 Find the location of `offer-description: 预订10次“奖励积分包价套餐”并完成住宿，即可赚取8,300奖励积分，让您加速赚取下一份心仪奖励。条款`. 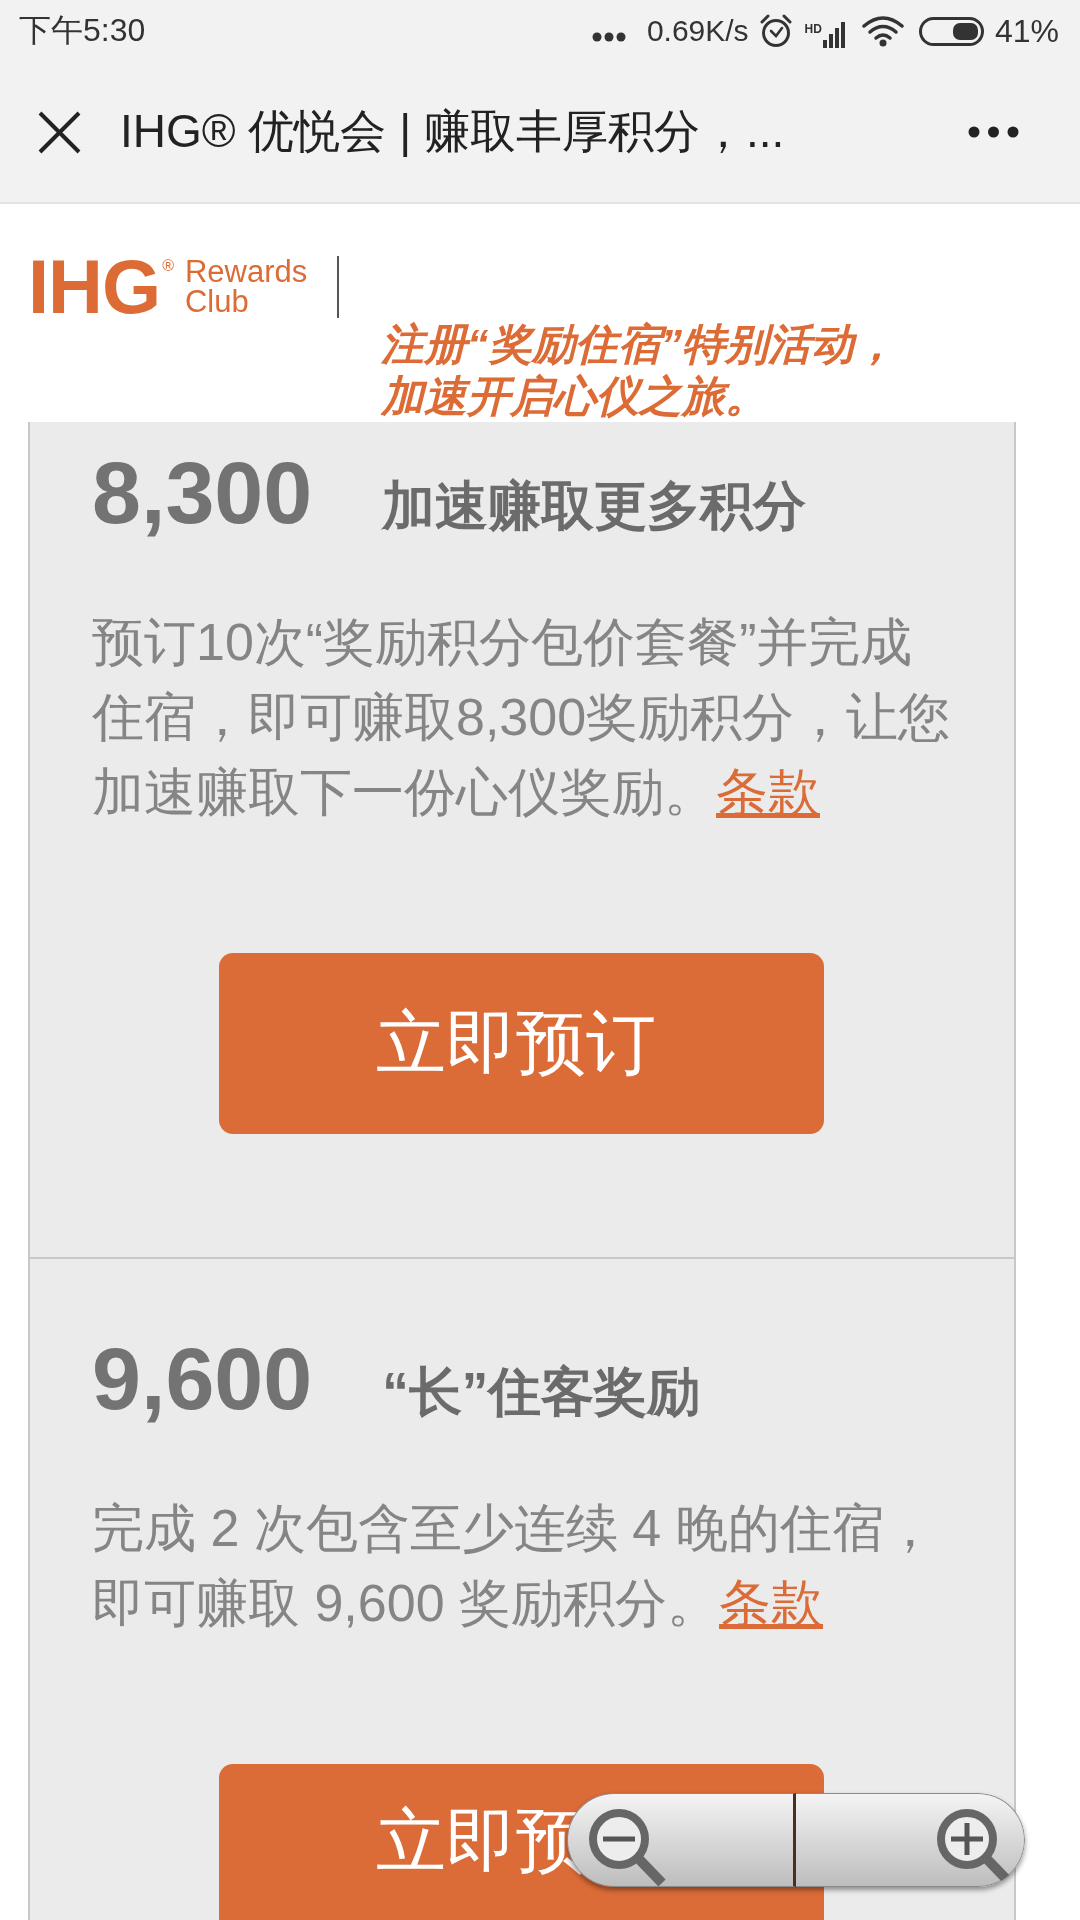

offer-description: 预订10次“奖励积分包价套餐”并完成住宿，即可赚取8,300奖励积分，让您加速赚取下一份心仪奖励。条款 is located at coordinates (522, 717).